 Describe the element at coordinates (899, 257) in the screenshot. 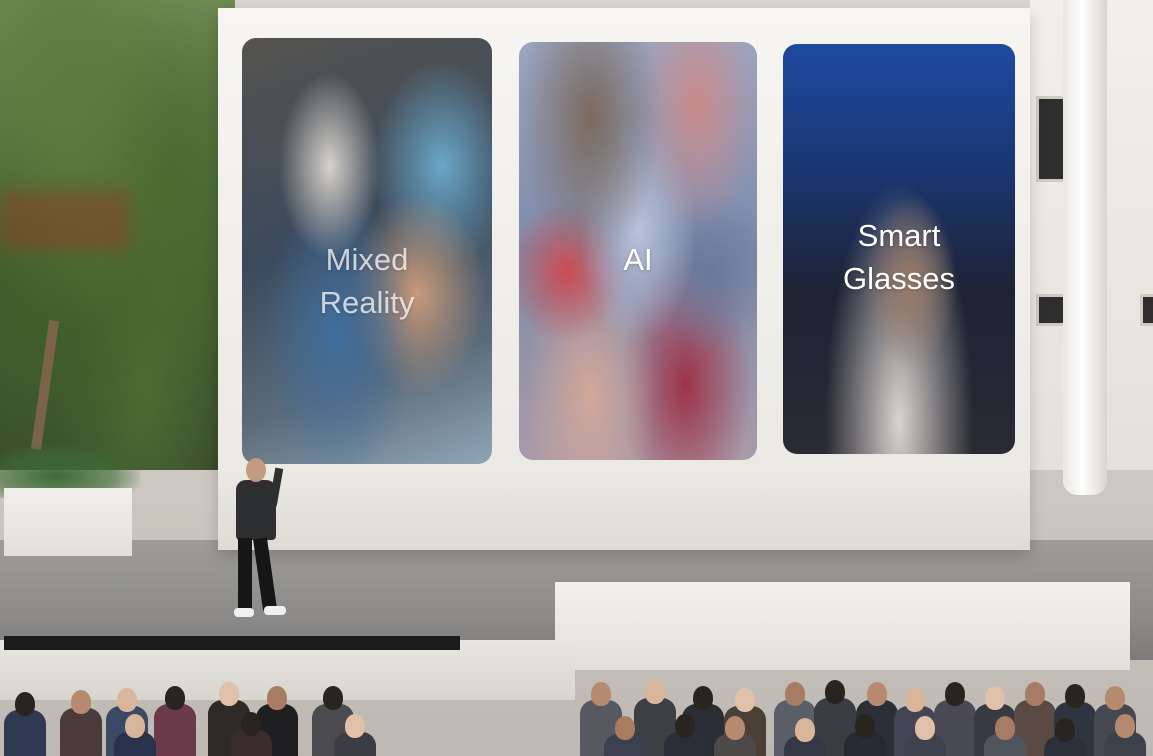

I see `screen-label-smart-glasses: Smart Glasses` at that location.